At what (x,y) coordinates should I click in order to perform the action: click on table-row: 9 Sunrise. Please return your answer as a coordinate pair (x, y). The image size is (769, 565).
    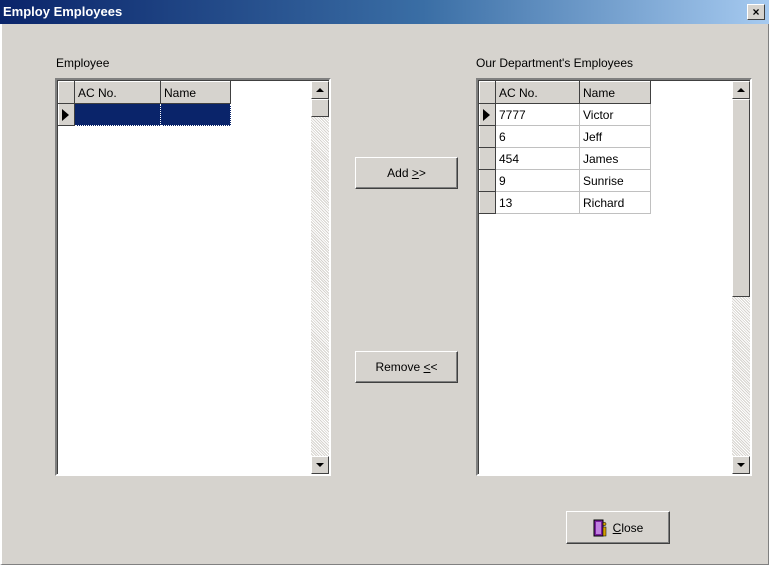
    Looking at the image, I should click on (565, 180).